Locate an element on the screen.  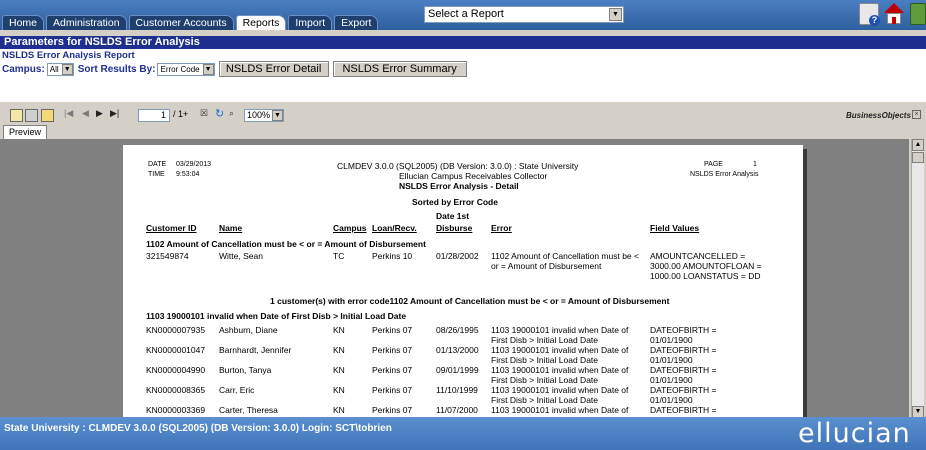
scroll-thumb is located at coordinates (918, 157).